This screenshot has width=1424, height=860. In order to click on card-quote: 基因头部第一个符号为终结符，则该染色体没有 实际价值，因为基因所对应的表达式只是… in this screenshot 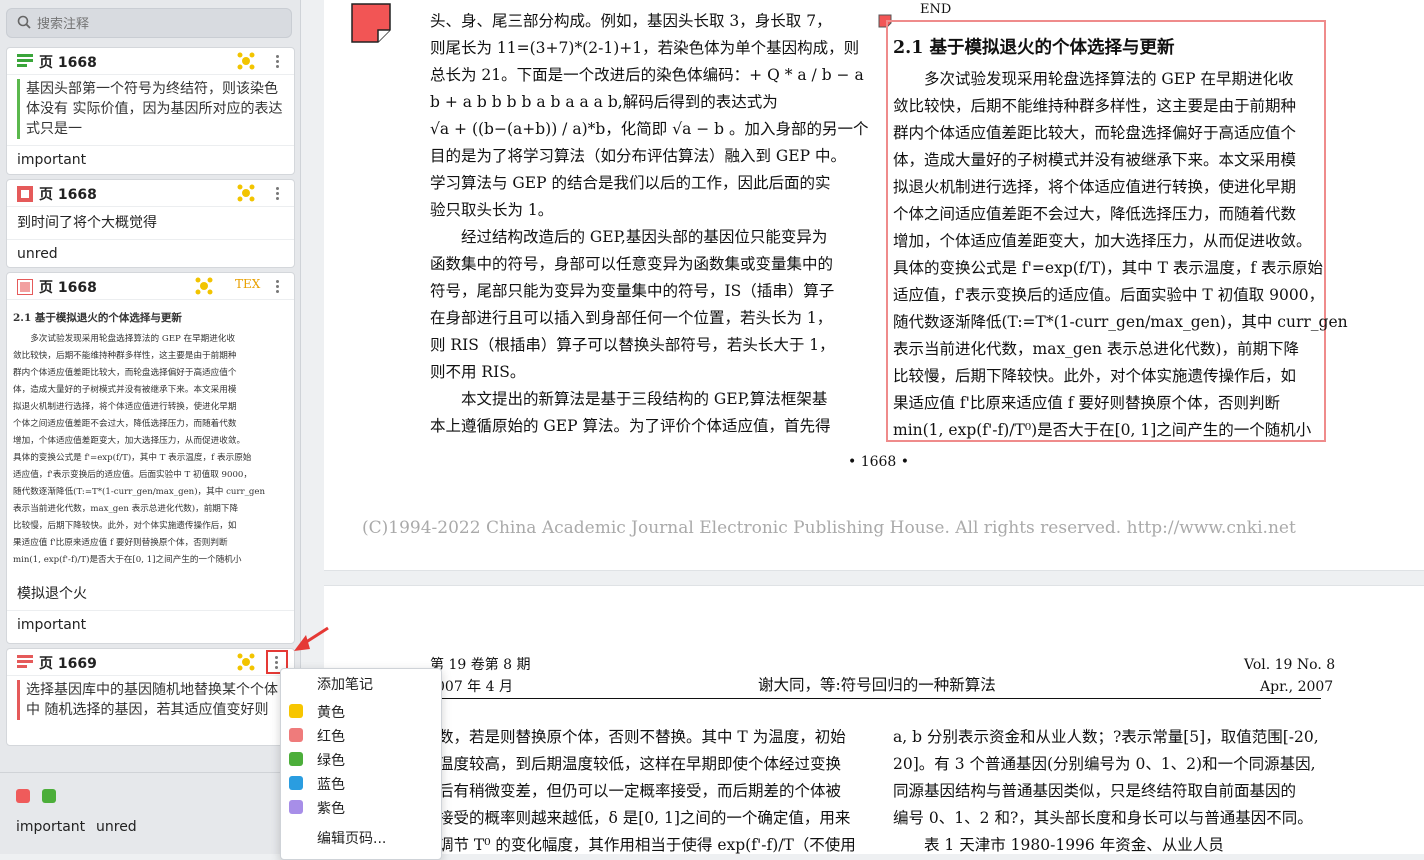, I will do `click(151, 109)`.